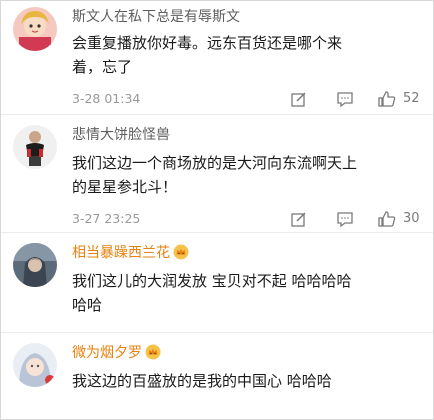 This screenshot has width=434, height=420. I want to click on comment-text: 我这边的百盛放的是我的中国心 哈哈哈, so click(248, 381).